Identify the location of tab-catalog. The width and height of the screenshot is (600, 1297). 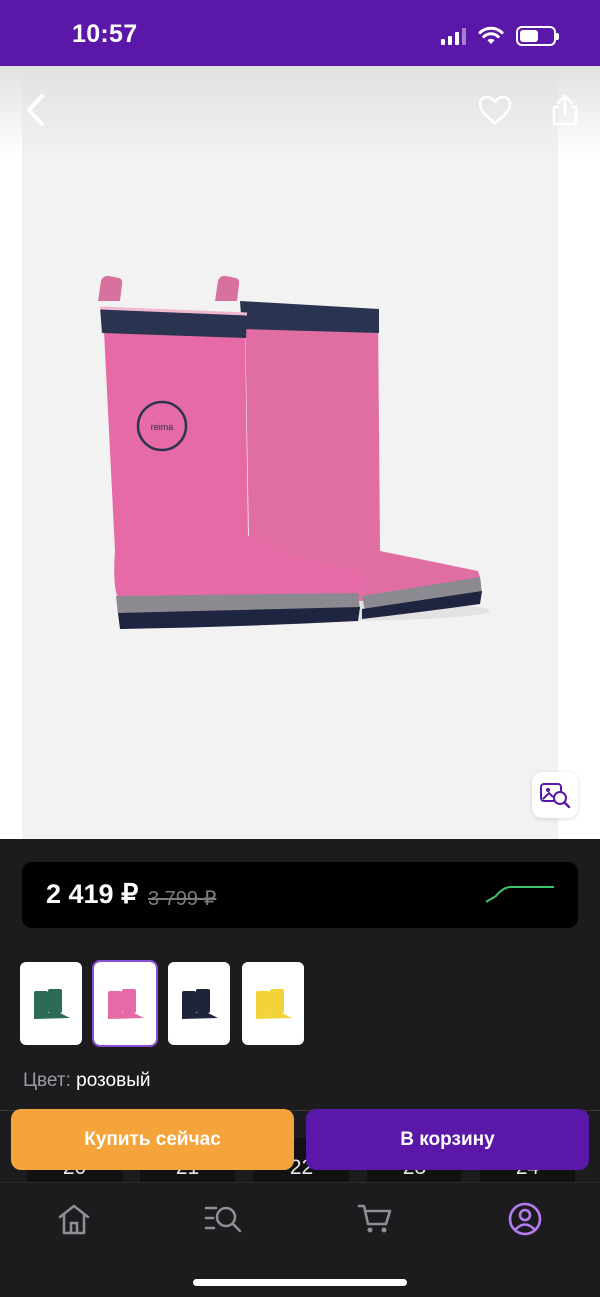
(224, 1219).